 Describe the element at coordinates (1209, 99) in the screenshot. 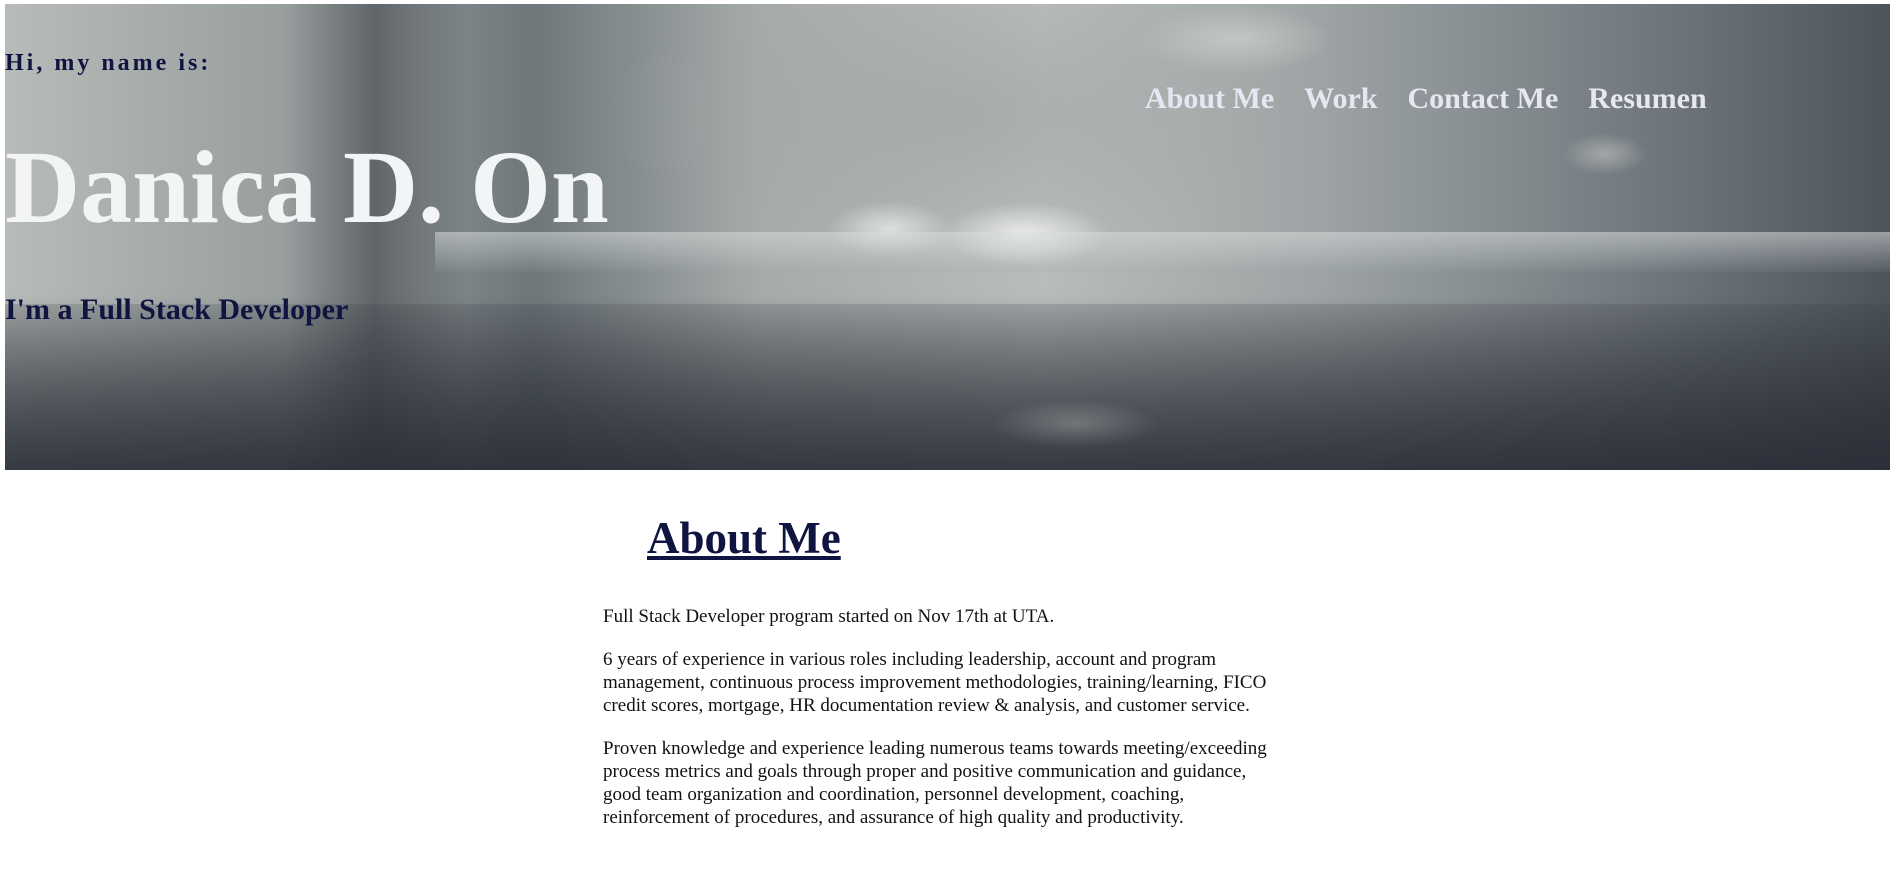

I see `nav-link-about-me: About Me` at that location.